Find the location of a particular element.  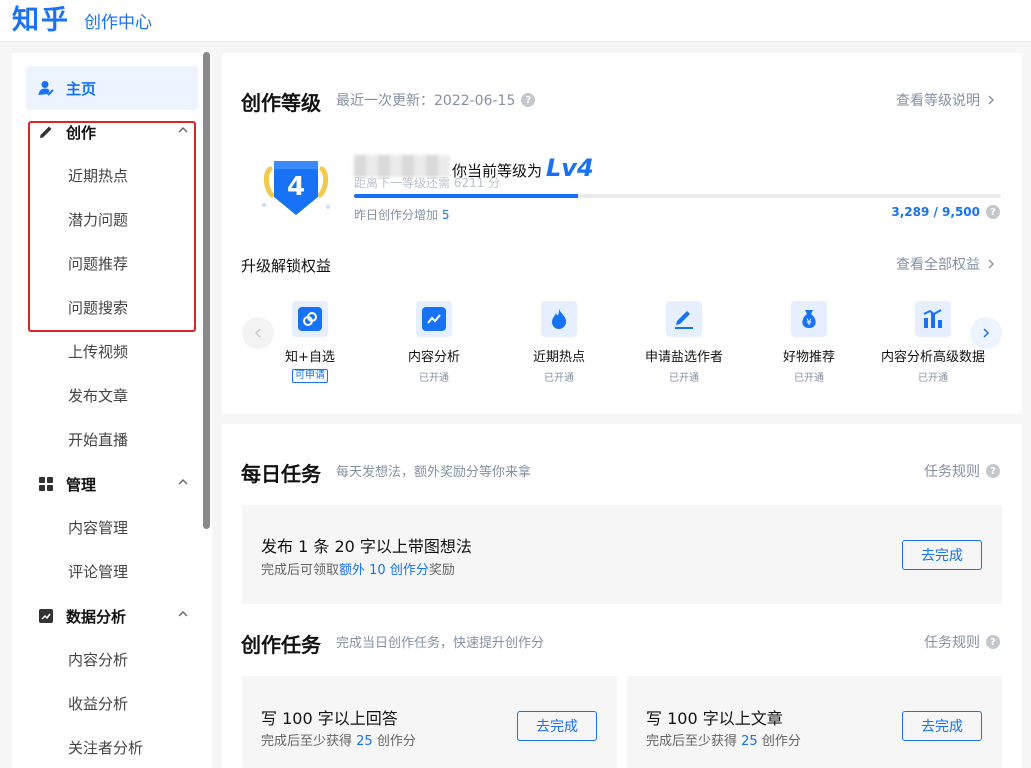

sidebar-group-create: 创作 is located at coordinates (112, 132).